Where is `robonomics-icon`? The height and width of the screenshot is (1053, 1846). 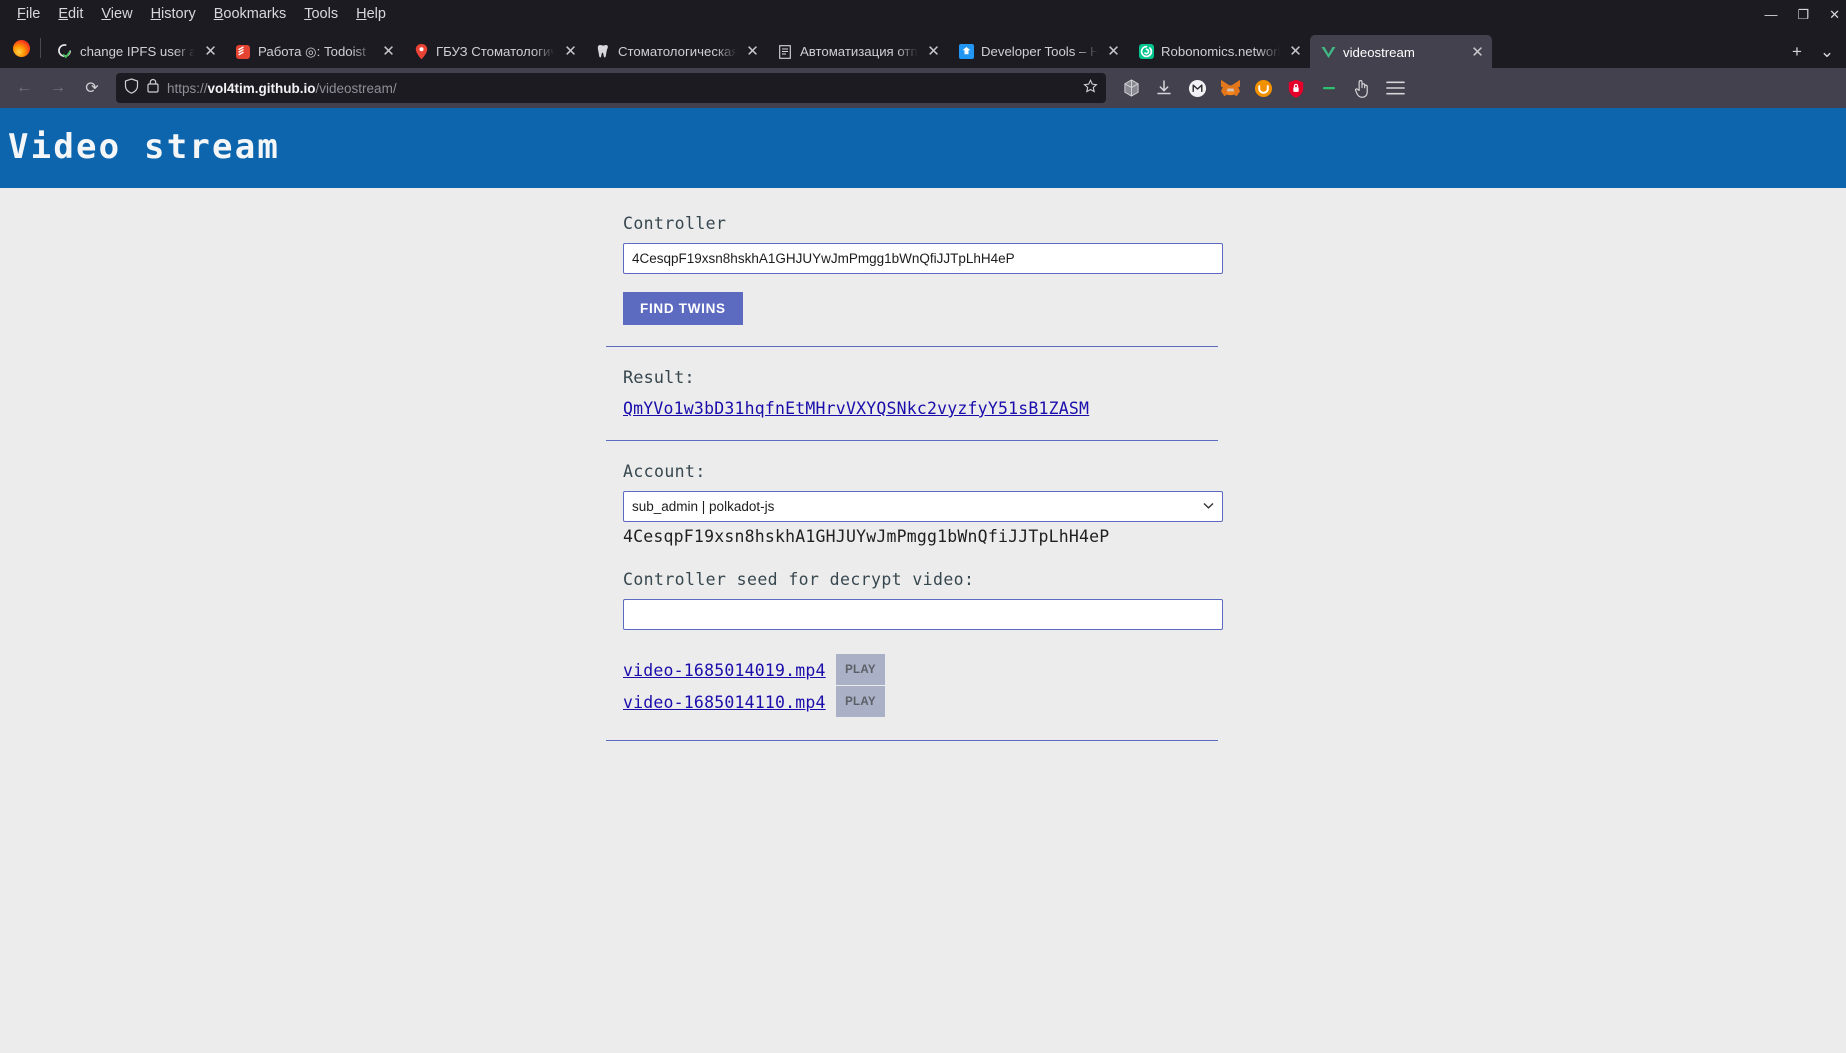
robonomics-icon is located at coordinates (1146, 52).